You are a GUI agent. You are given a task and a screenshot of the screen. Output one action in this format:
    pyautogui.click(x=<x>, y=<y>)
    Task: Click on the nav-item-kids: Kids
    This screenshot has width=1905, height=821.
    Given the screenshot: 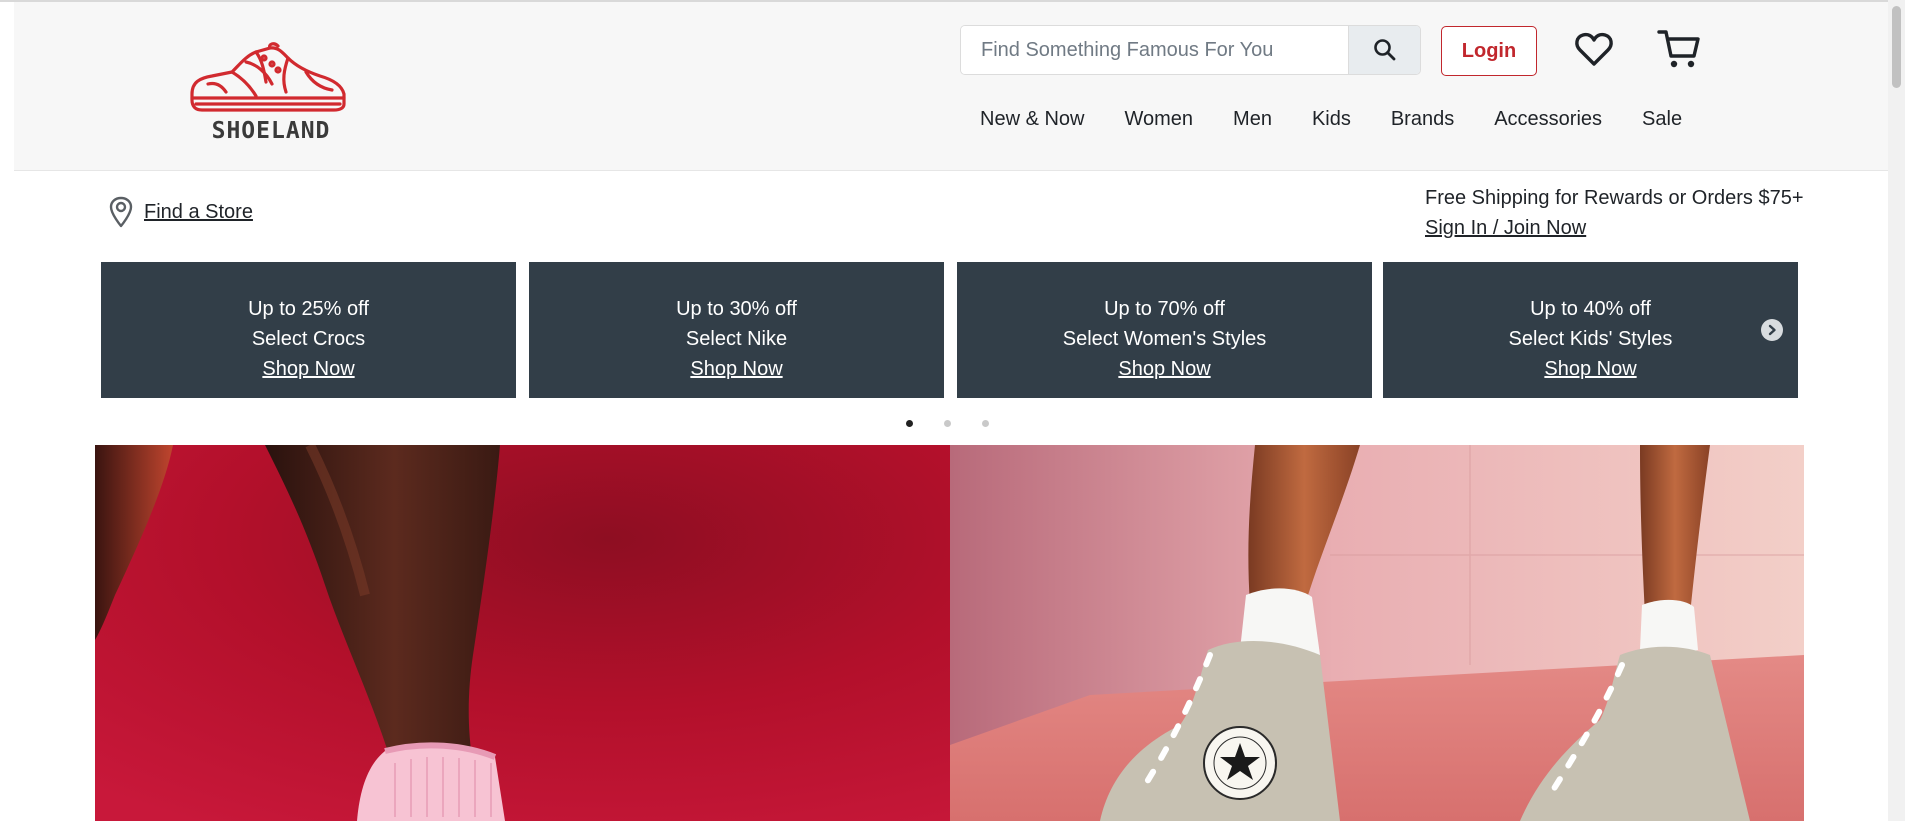 What is the action you would take?
    pyautogui.click(x=1331, y=119)
    